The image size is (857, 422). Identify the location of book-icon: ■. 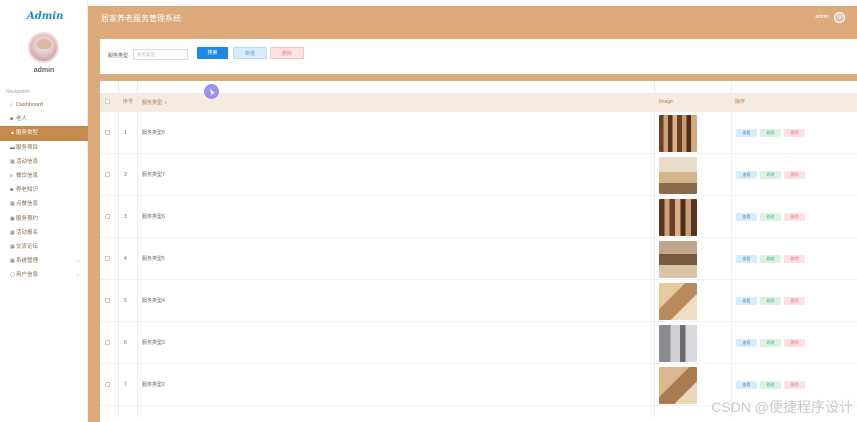
(12, 190).